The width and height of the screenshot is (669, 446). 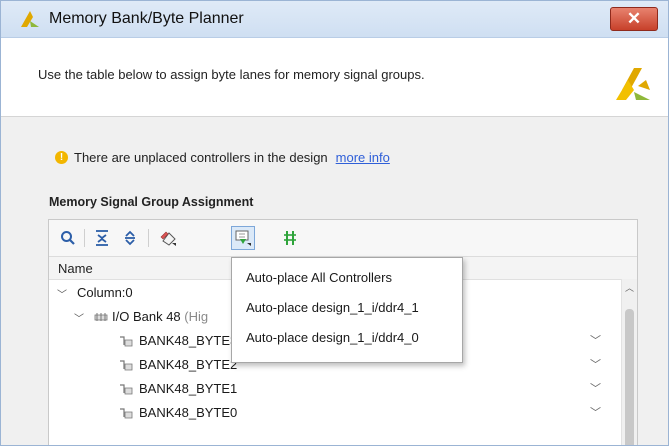 What do you see at coordinates (188, 364) in the screenshot?
I see `tree-row-label: BANK48_BYTE2` at bounding box center [188, 364].